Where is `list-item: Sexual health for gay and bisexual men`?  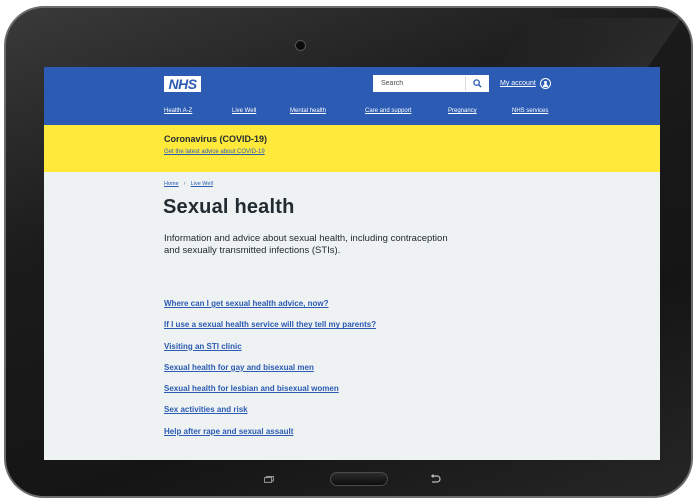
list-item: Sexual health for gay and bisexual men is located at coordinates (270, 367).